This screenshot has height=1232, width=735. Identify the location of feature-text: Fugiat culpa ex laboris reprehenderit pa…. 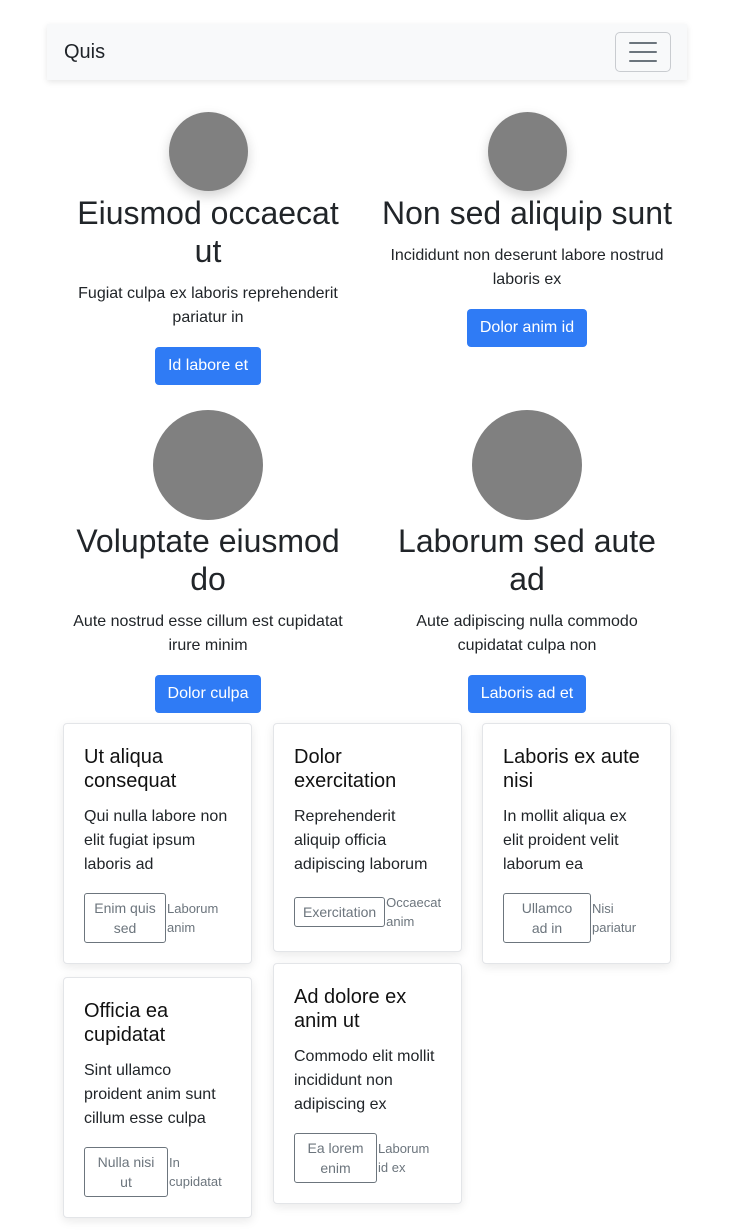
(208, 305).